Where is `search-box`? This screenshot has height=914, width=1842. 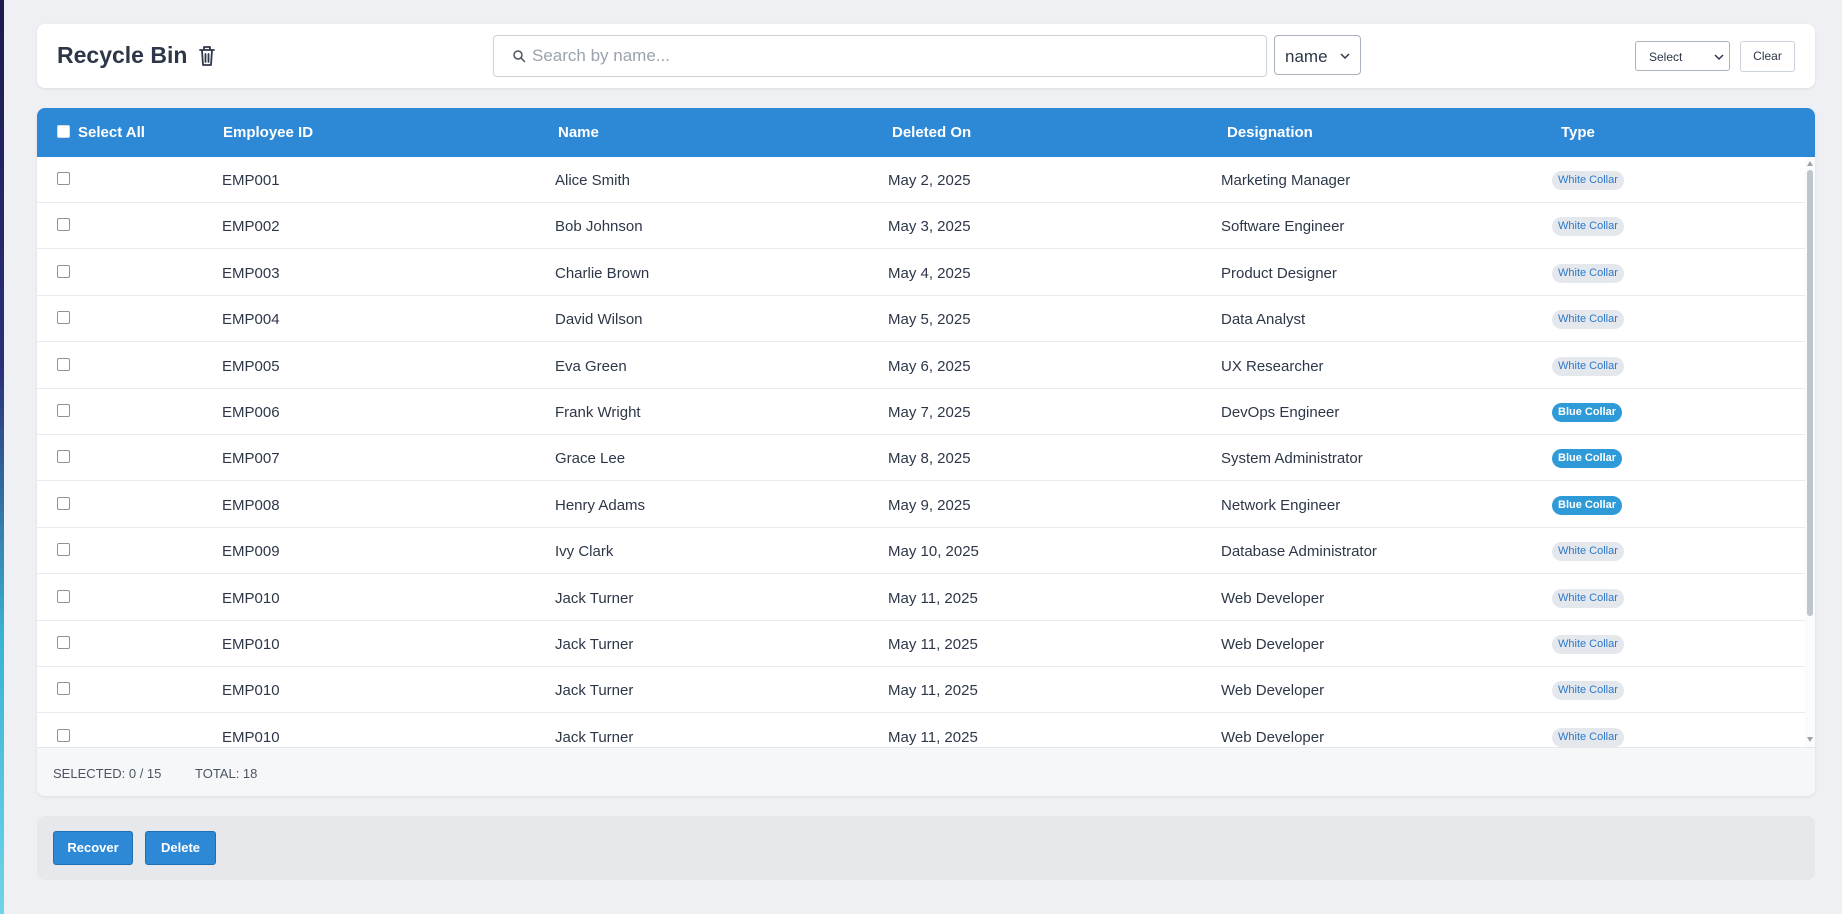 search-box is located at coordinates (880, 56).